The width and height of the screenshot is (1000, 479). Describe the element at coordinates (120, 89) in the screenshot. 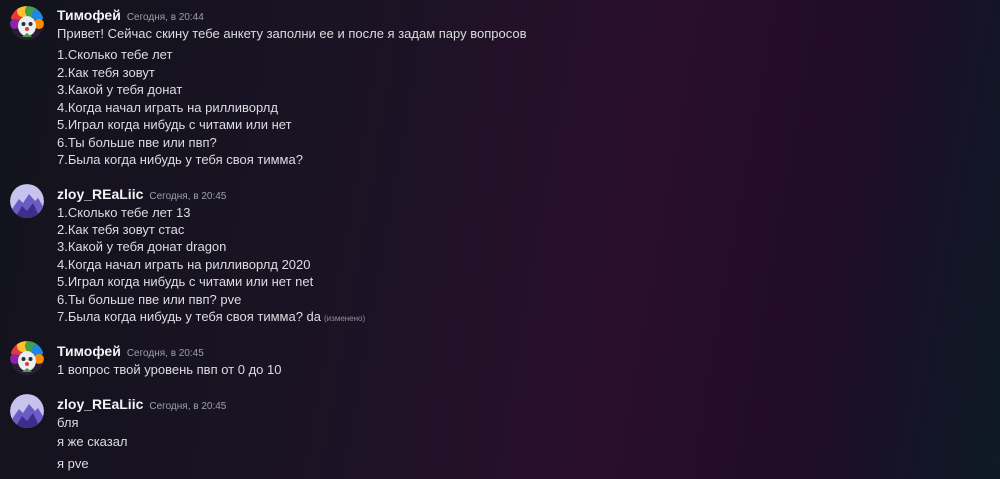

I see `message-text: 3.Какой у тебя донат` at that location.